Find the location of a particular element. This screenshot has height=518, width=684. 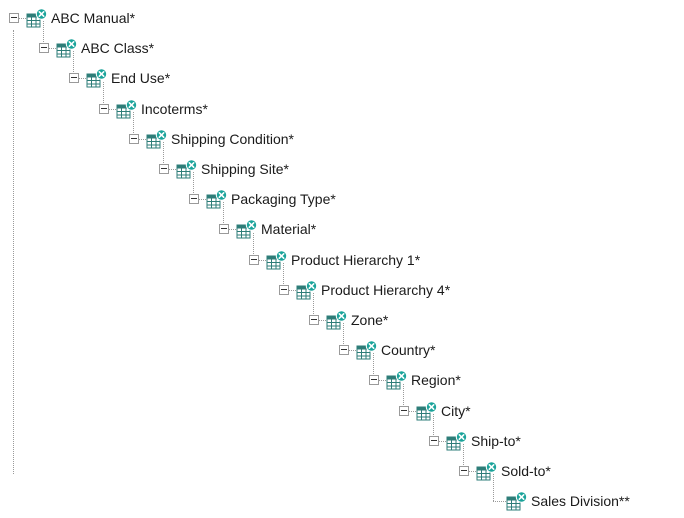

tree-node: Country* is located at coordinates (511, 343).